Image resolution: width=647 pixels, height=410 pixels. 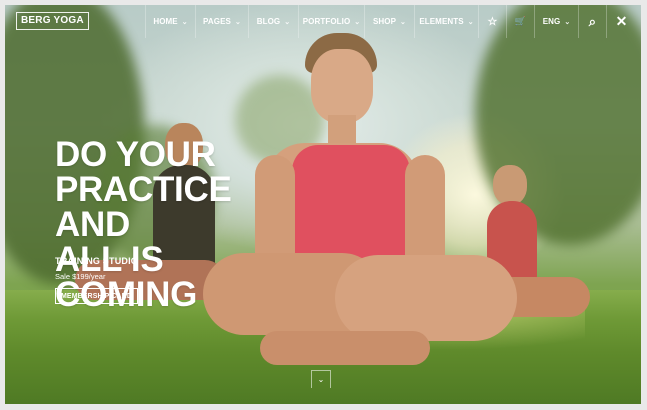 I want to click on search-icon: ⌕, so click(x=592, y=21).